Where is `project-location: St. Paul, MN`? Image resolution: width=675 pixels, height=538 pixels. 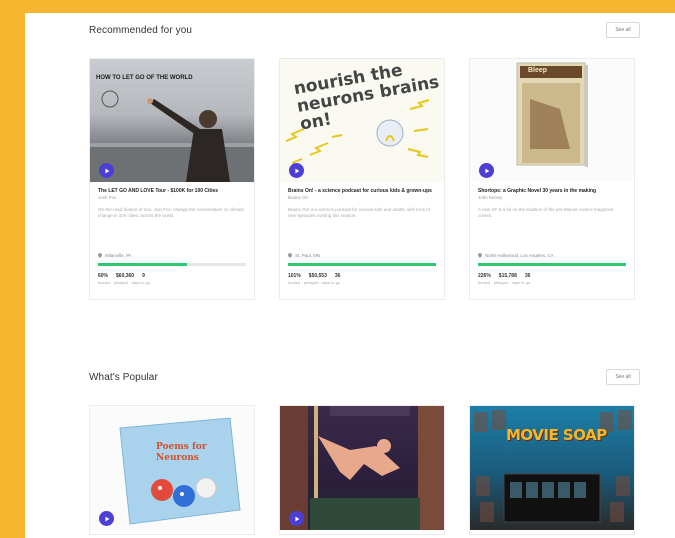
project-location: St. Paul, MN is located at coordinates (304, 255).